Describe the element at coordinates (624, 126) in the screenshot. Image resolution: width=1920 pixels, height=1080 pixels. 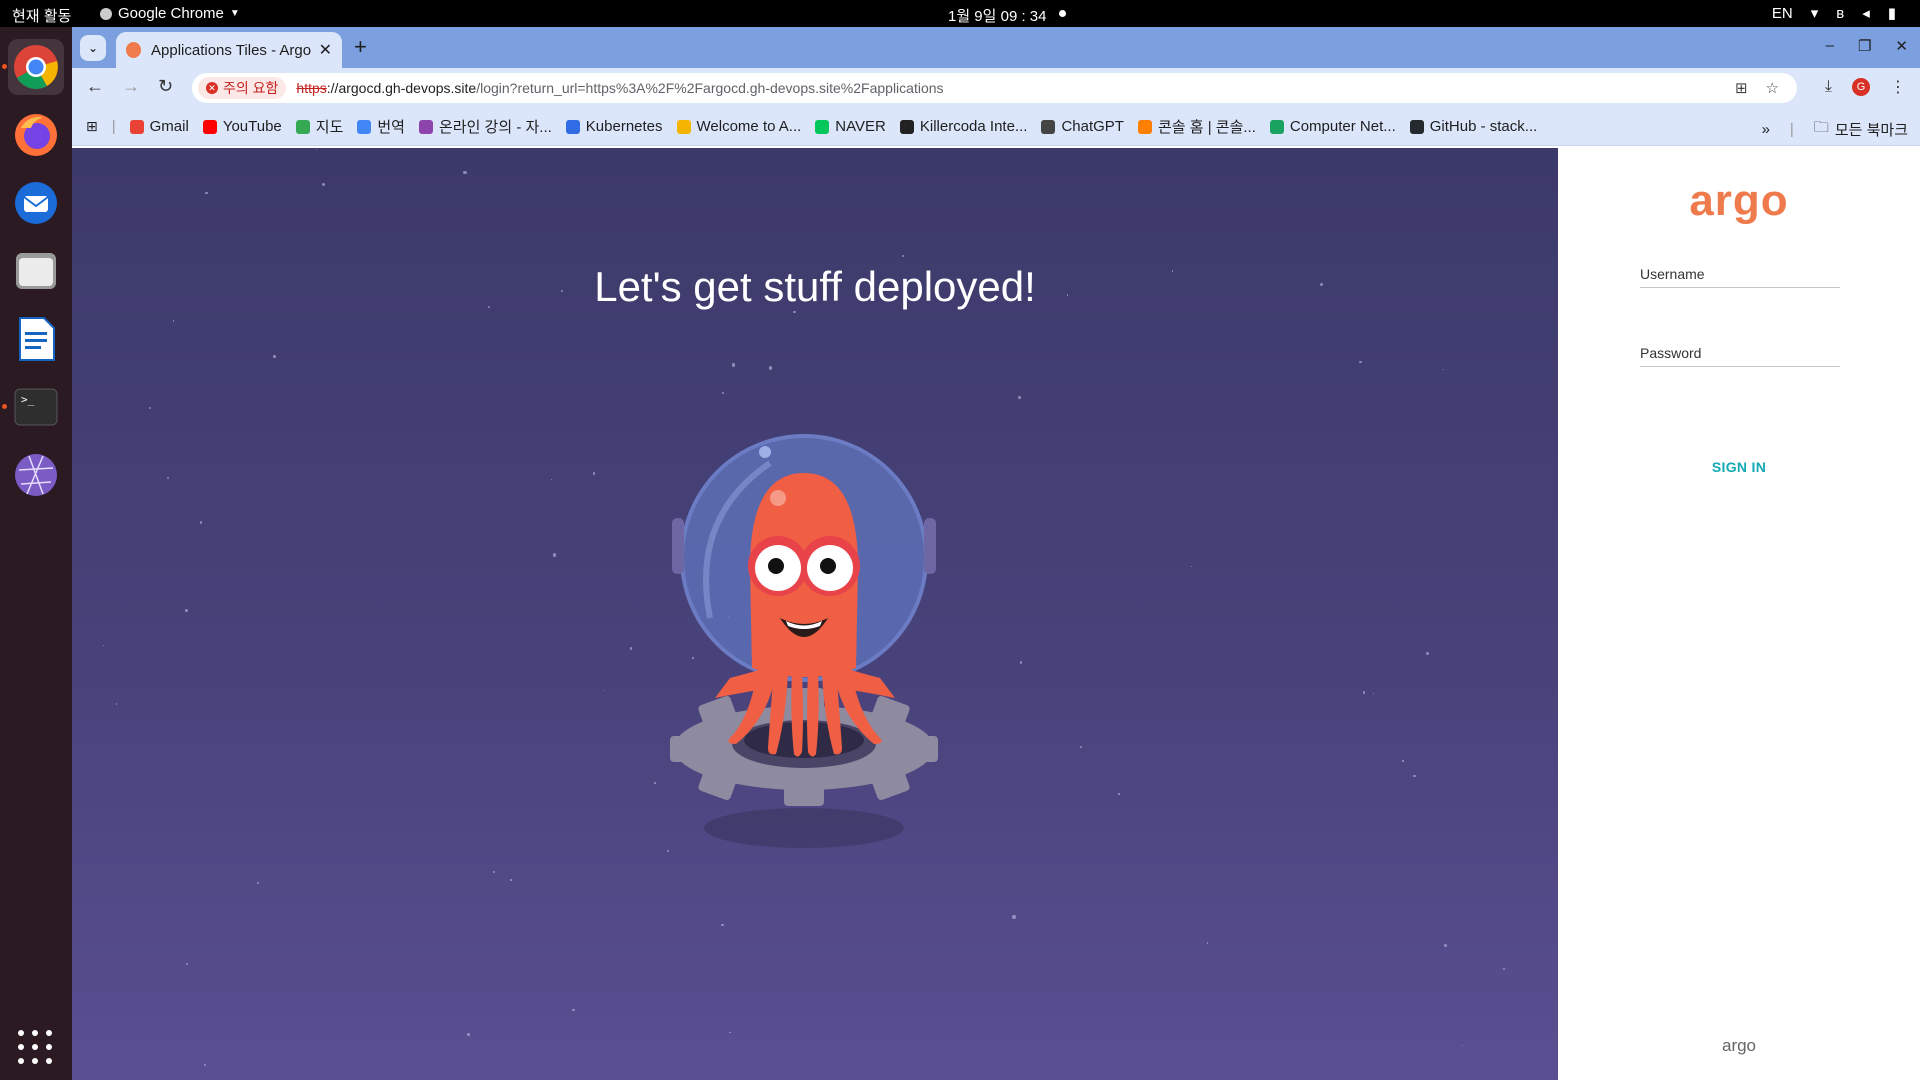
I see `bookmark-label: Kubernetes` at that location.